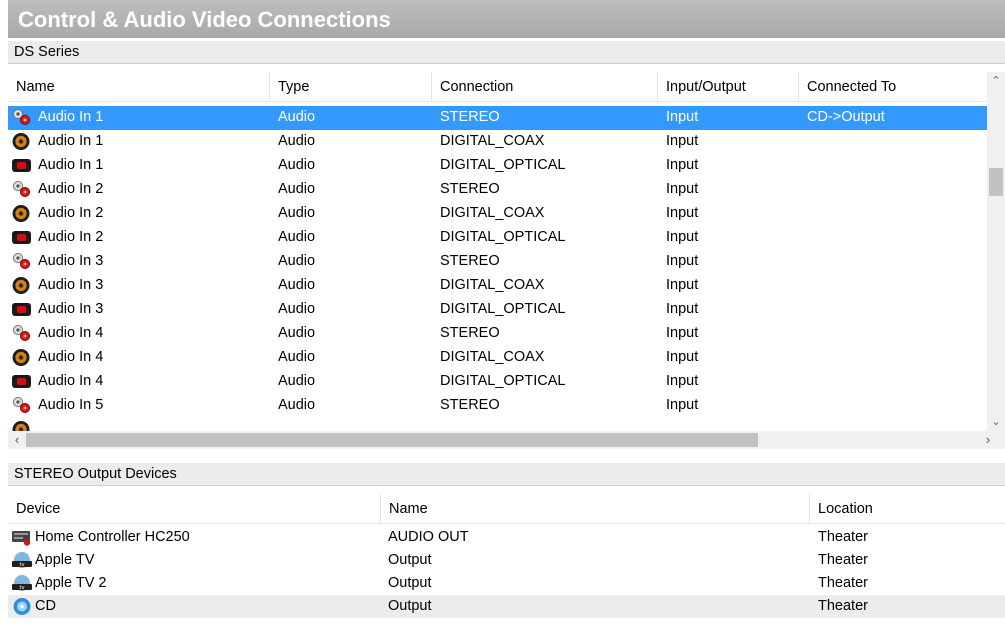 Image resolution: width=1005 pixels, height=630 pixels. Describe the element at coordinates (506, 606) in the screenshot. I see `list-item: CD Output Theater` at that location.